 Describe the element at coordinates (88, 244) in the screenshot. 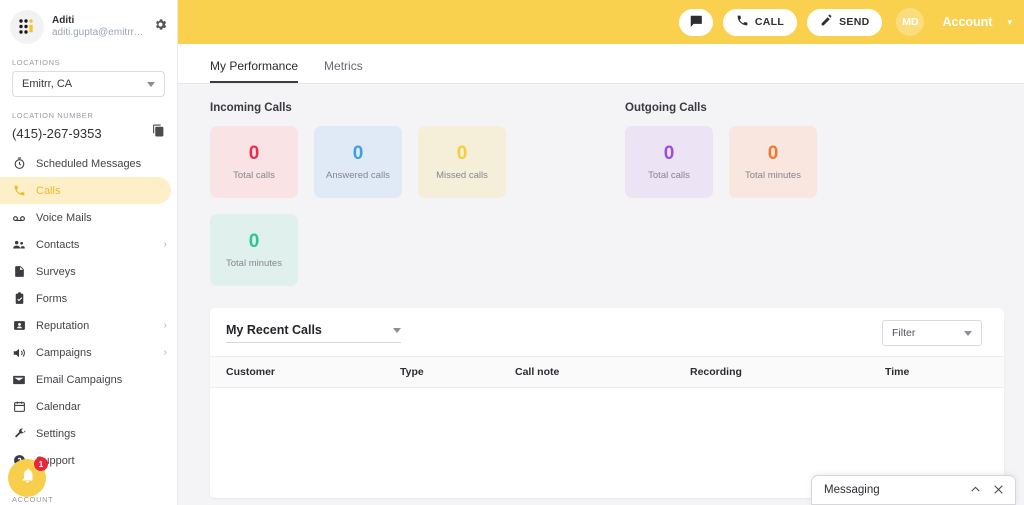

I see `sidebar-item-contacts: Contacts ›` at that location.